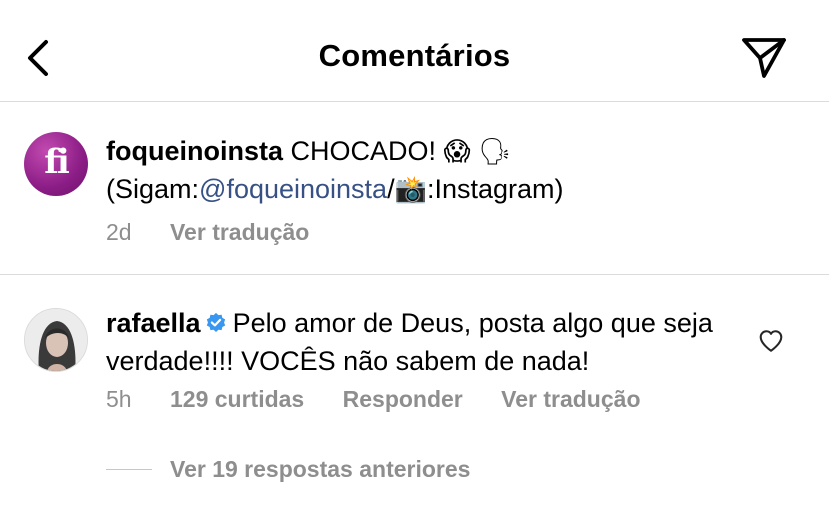 The height and width of the screenshot is (514, 829). I want to click on camera-flash-emoji: 📸, so click(410, 189).